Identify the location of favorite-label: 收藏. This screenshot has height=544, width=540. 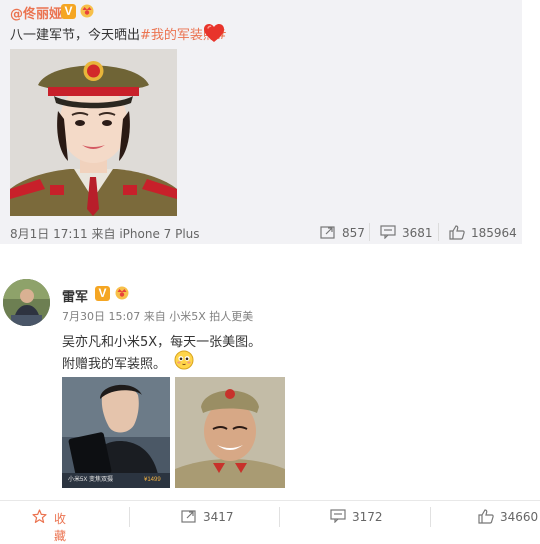
(60, 527).